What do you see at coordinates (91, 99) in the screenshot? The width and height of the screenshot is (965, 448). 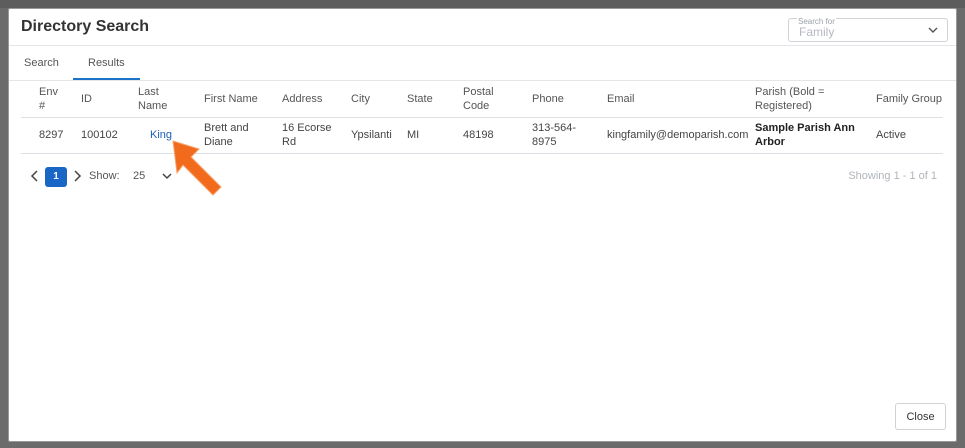 I see `column-header-id: ID` at bounding box center [91, 99].